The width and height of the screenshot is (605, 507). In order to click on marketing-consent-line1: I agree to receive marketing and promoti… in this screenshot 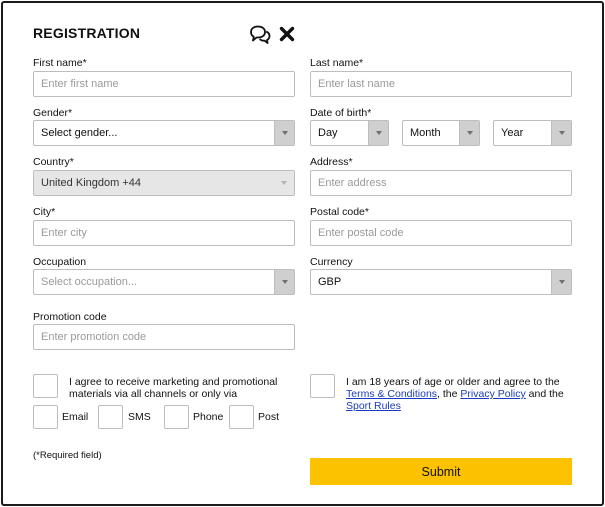, I will do `click(173, 382)`.